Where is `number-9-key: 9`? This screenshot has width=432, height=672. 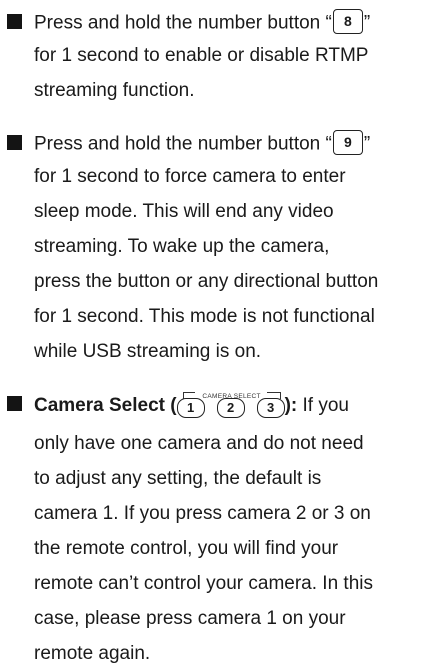
number-9-key: 9 is located at coordinates (347, 142).